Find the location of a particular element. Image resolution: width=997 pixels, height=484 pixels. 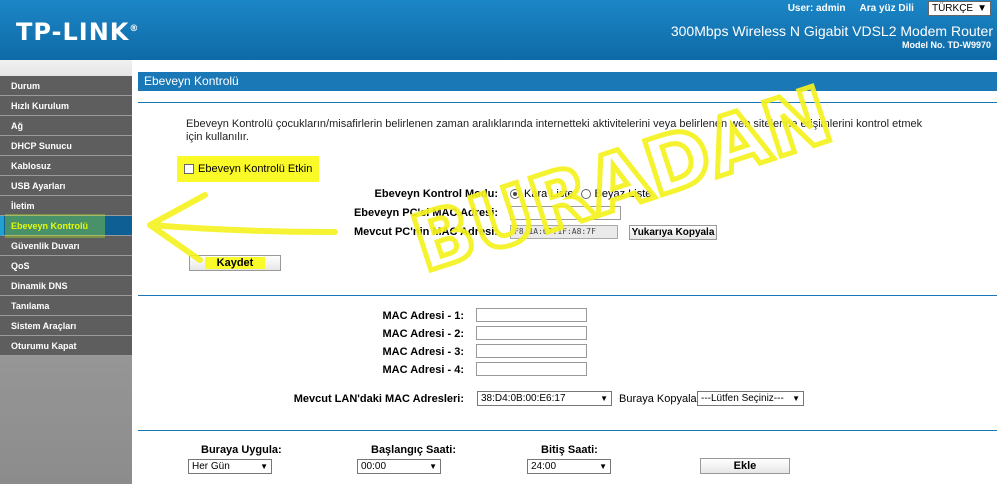

mac-4-label: MAC Adresi - 4: is located at coordinates (423, 370).